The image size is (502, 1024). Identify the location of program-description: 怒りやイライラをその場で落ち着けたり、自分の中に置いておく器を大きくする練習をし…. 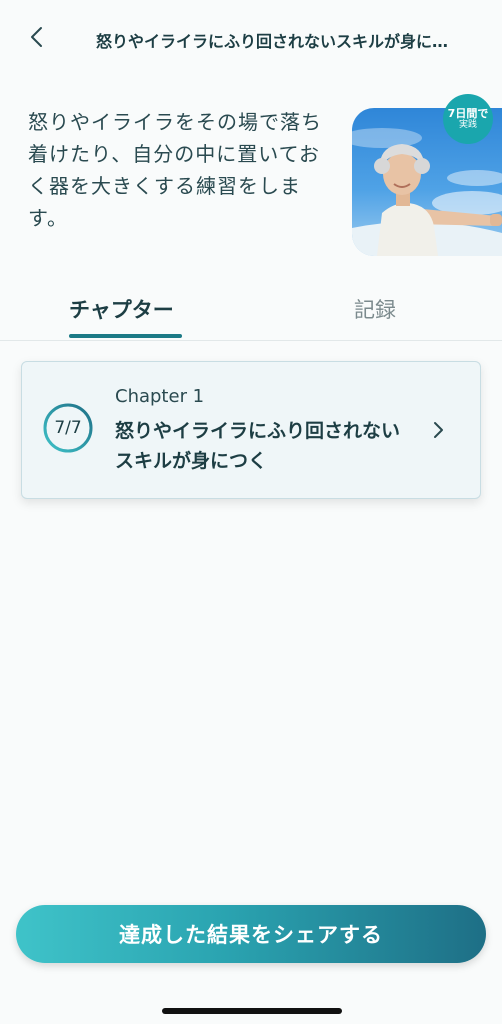
(175, 170).